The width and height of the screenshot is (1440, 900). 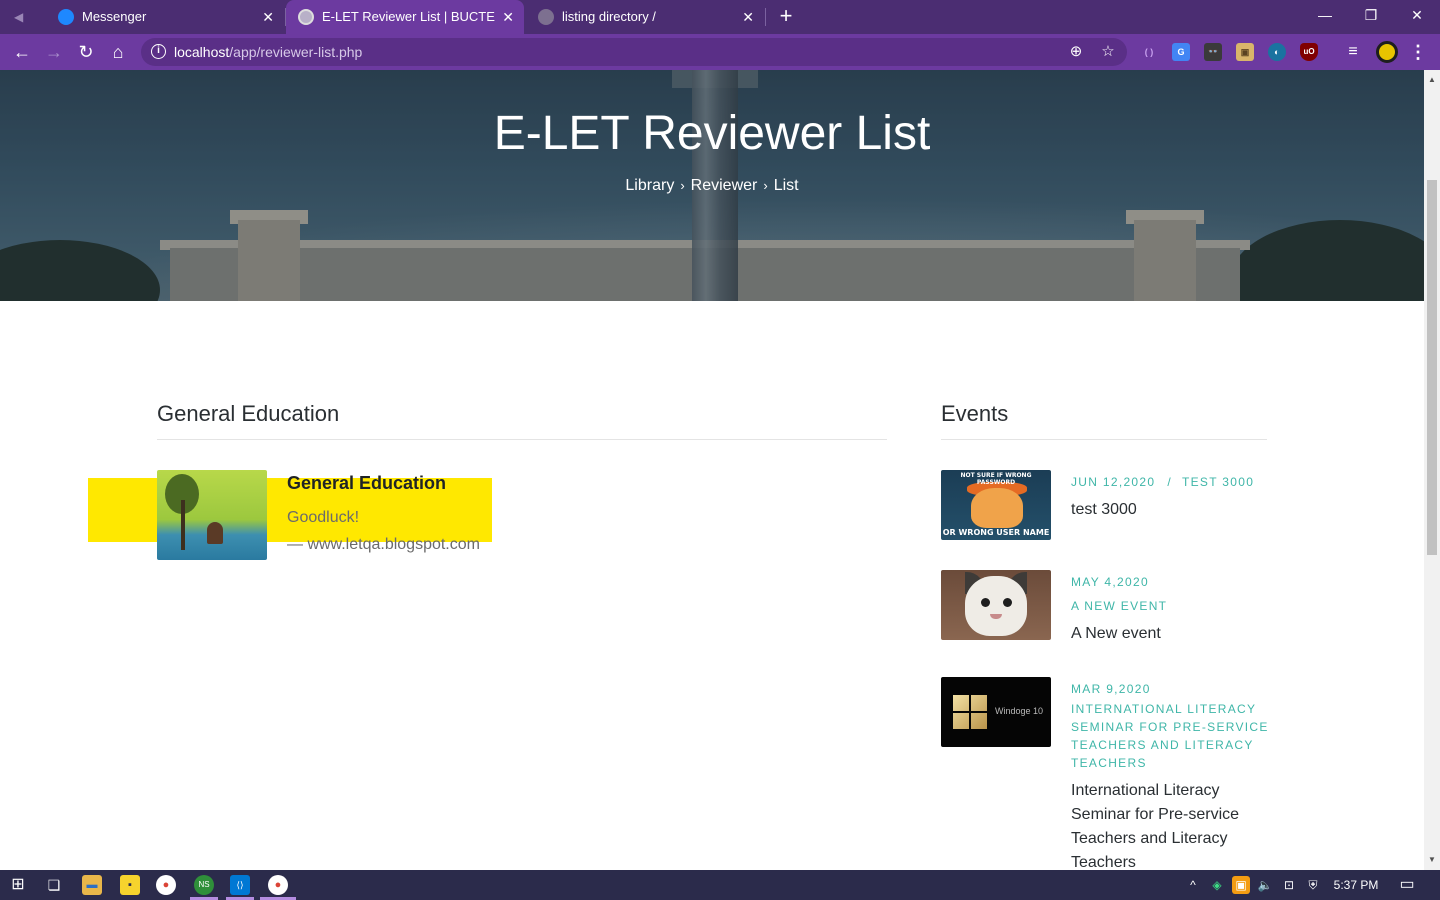 I want to click on windoge-caption: Windoge 10, so click(x=1019, y=711).